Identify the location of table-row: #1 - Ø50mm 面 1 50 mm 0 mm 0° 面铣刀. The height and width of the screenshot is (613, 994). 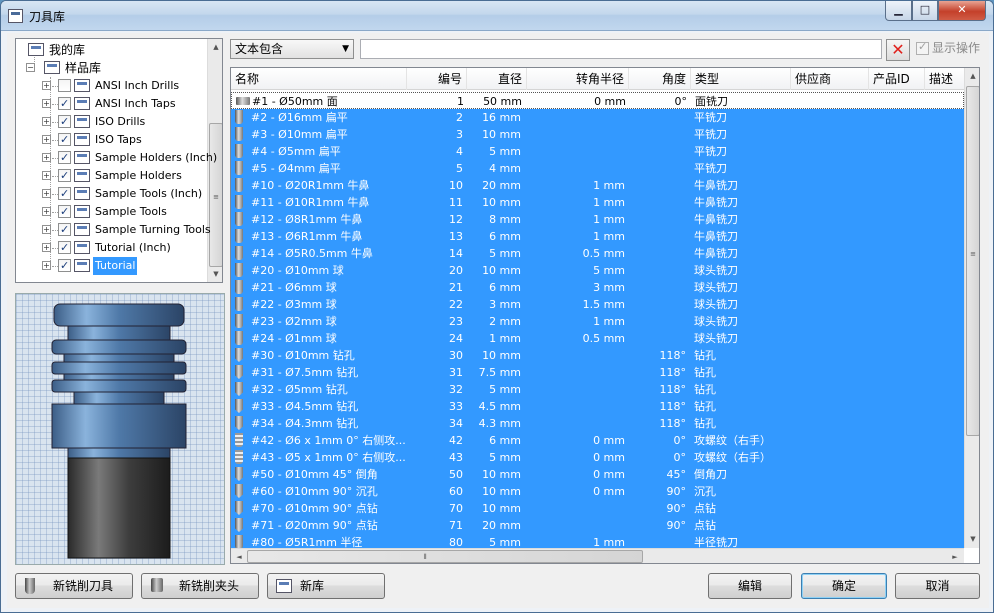
(597, 100).